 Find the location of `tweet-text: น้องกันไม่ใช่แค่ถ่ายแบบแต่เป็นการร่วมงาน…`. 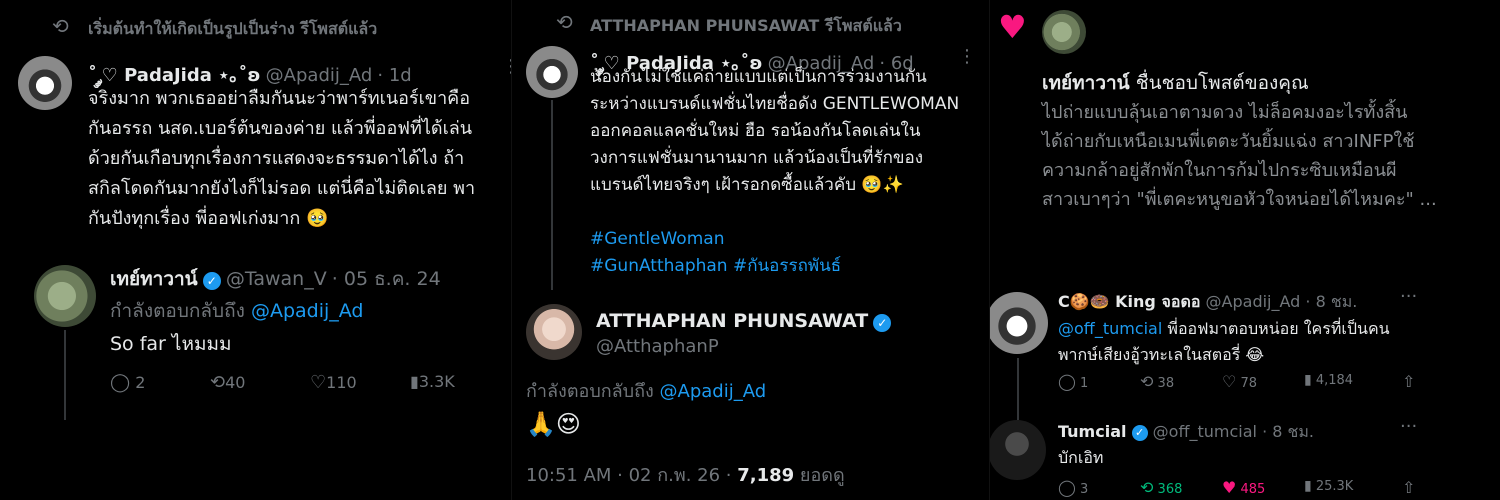

tweet-text: น้องกันไม่ใช่แค่ถ่ายแบบแต่เป็นการร่วมงาน… is located at coordinates (774, 172).